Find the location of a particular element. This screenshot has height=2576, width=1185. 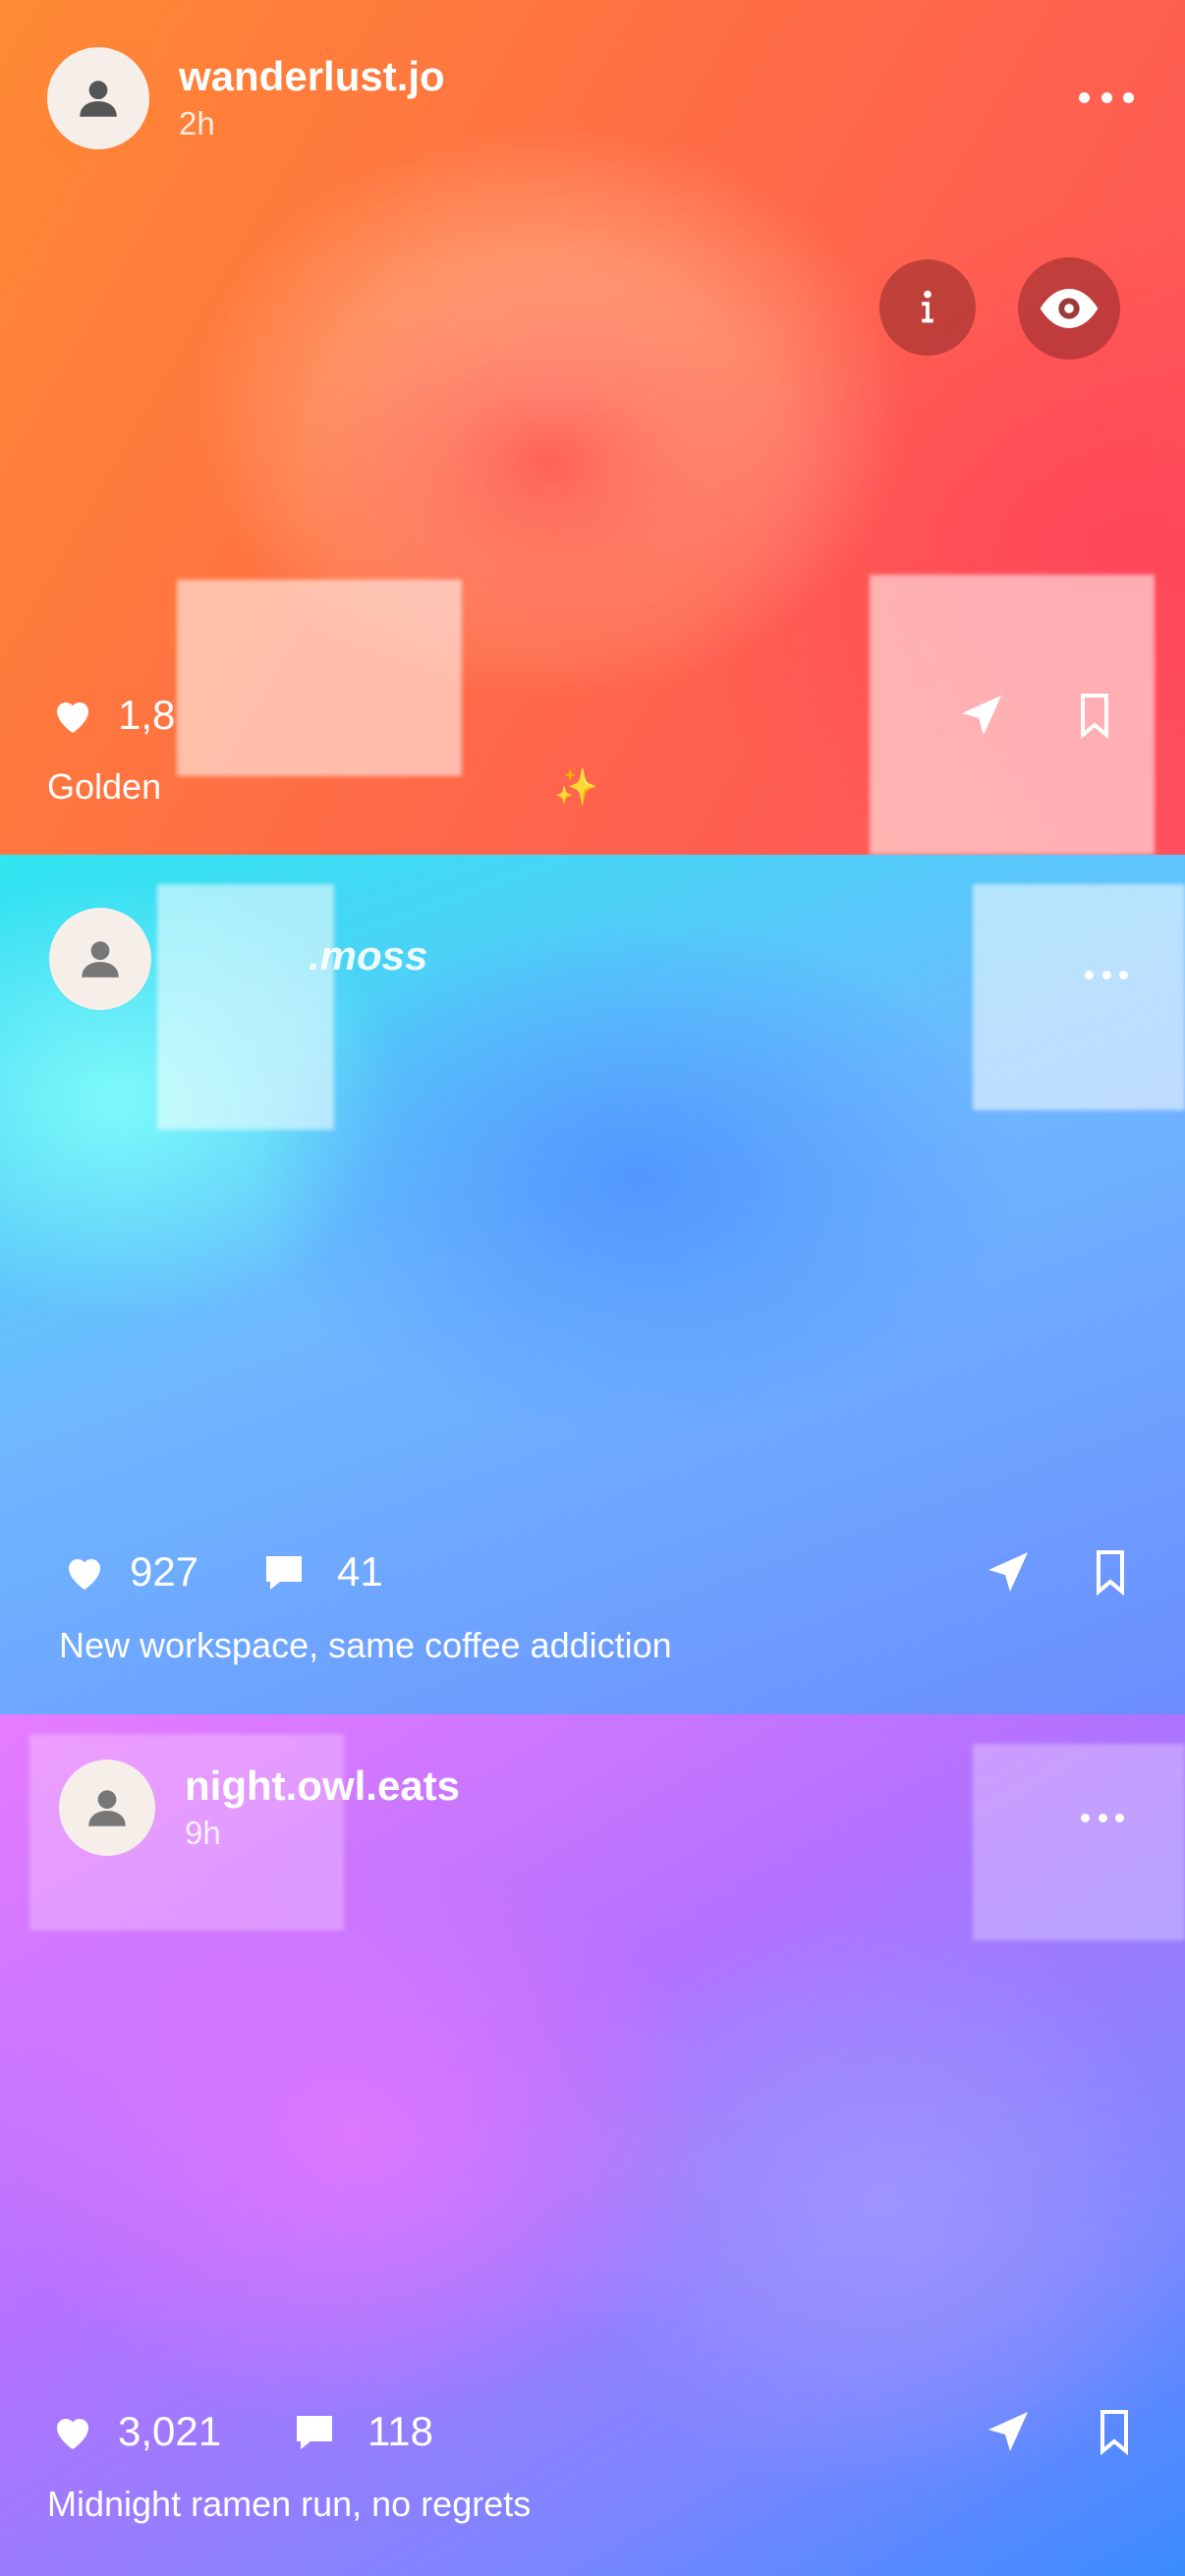

post-header: .moss is located at coordinates (617, 959).